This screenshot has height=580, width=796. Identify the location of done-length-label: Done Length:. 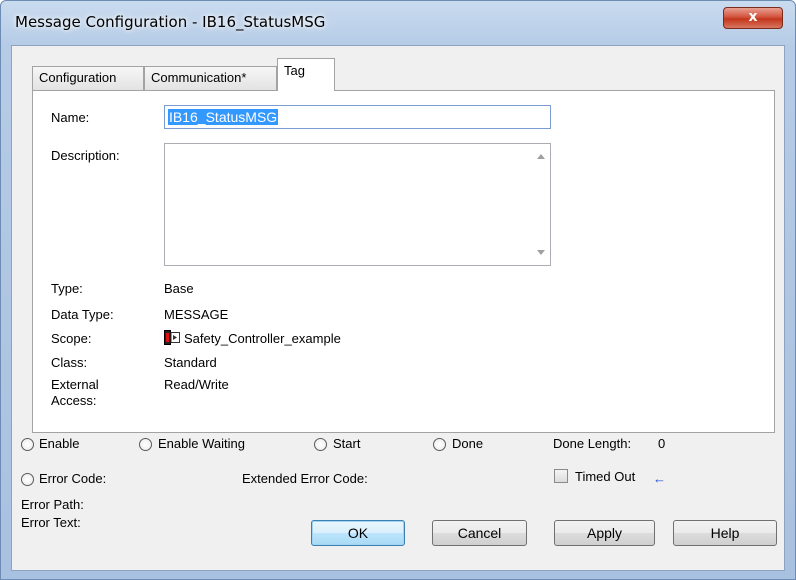
(592, 443).